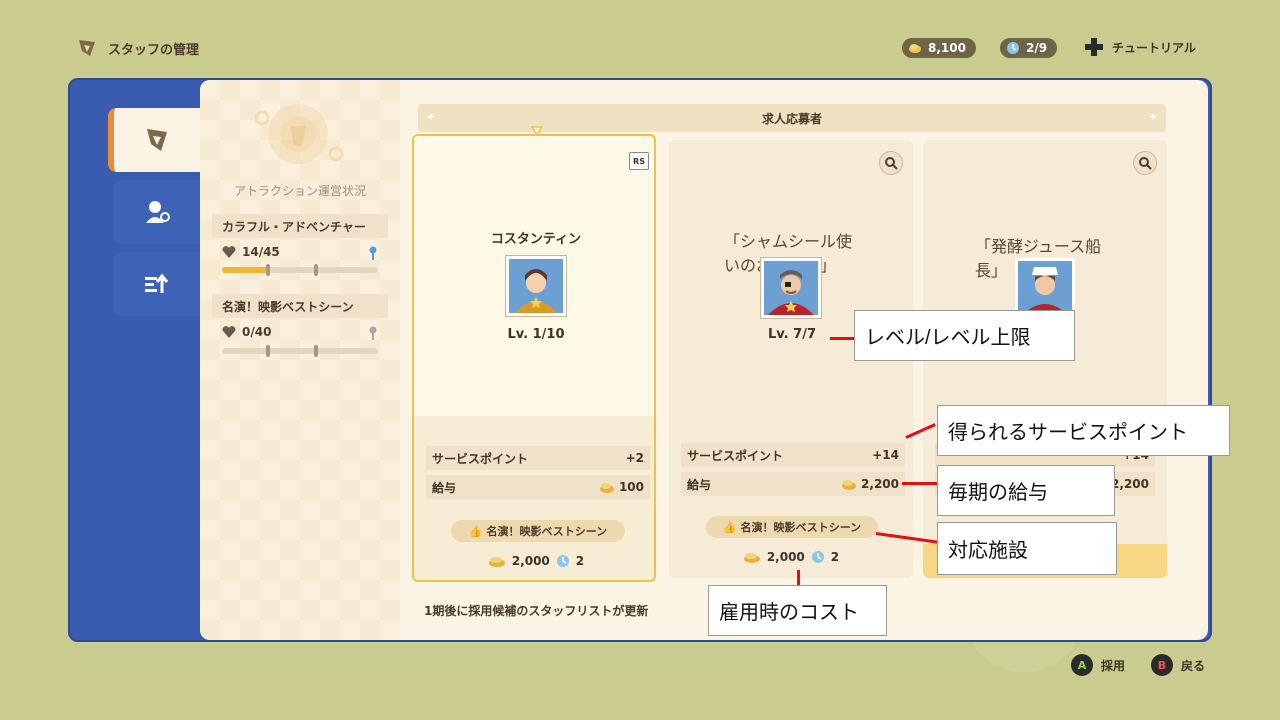 This screenshot has width=1280, height=720. Describe the element at coordinates (964, 335) in the screenshot. I see `annotation-level: レベル/レベル上限` at that location.